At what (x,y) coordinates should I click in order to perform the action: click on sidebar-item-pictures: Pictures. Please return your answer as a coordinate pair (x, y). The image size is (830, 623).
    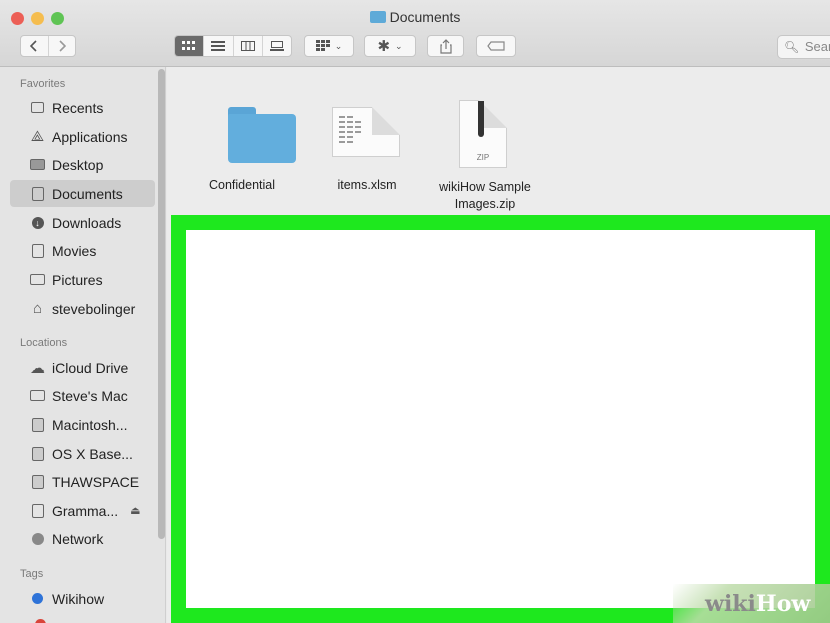
    Looking at the image, I should click on (82, 279).